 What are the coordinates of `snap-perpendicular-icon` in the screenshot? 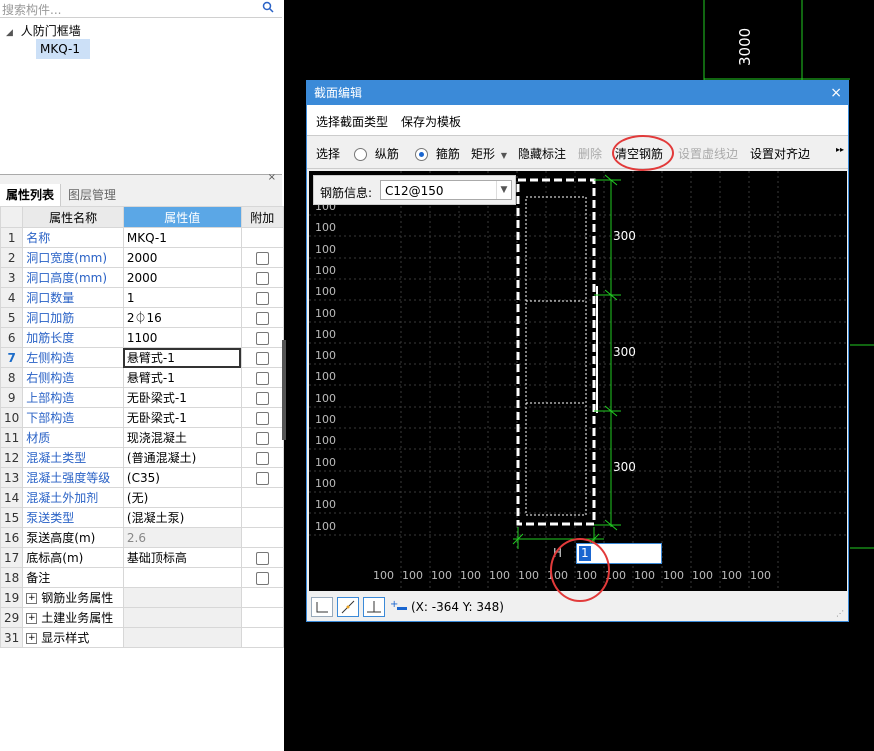 It's located at (374, 607).